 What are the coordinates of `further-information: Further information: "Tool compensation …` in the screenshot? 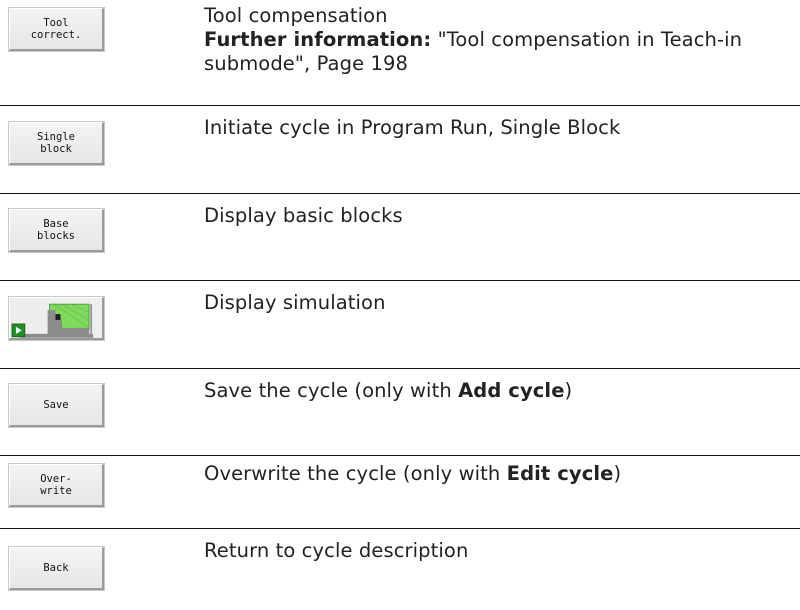 It's located at (502, 52).